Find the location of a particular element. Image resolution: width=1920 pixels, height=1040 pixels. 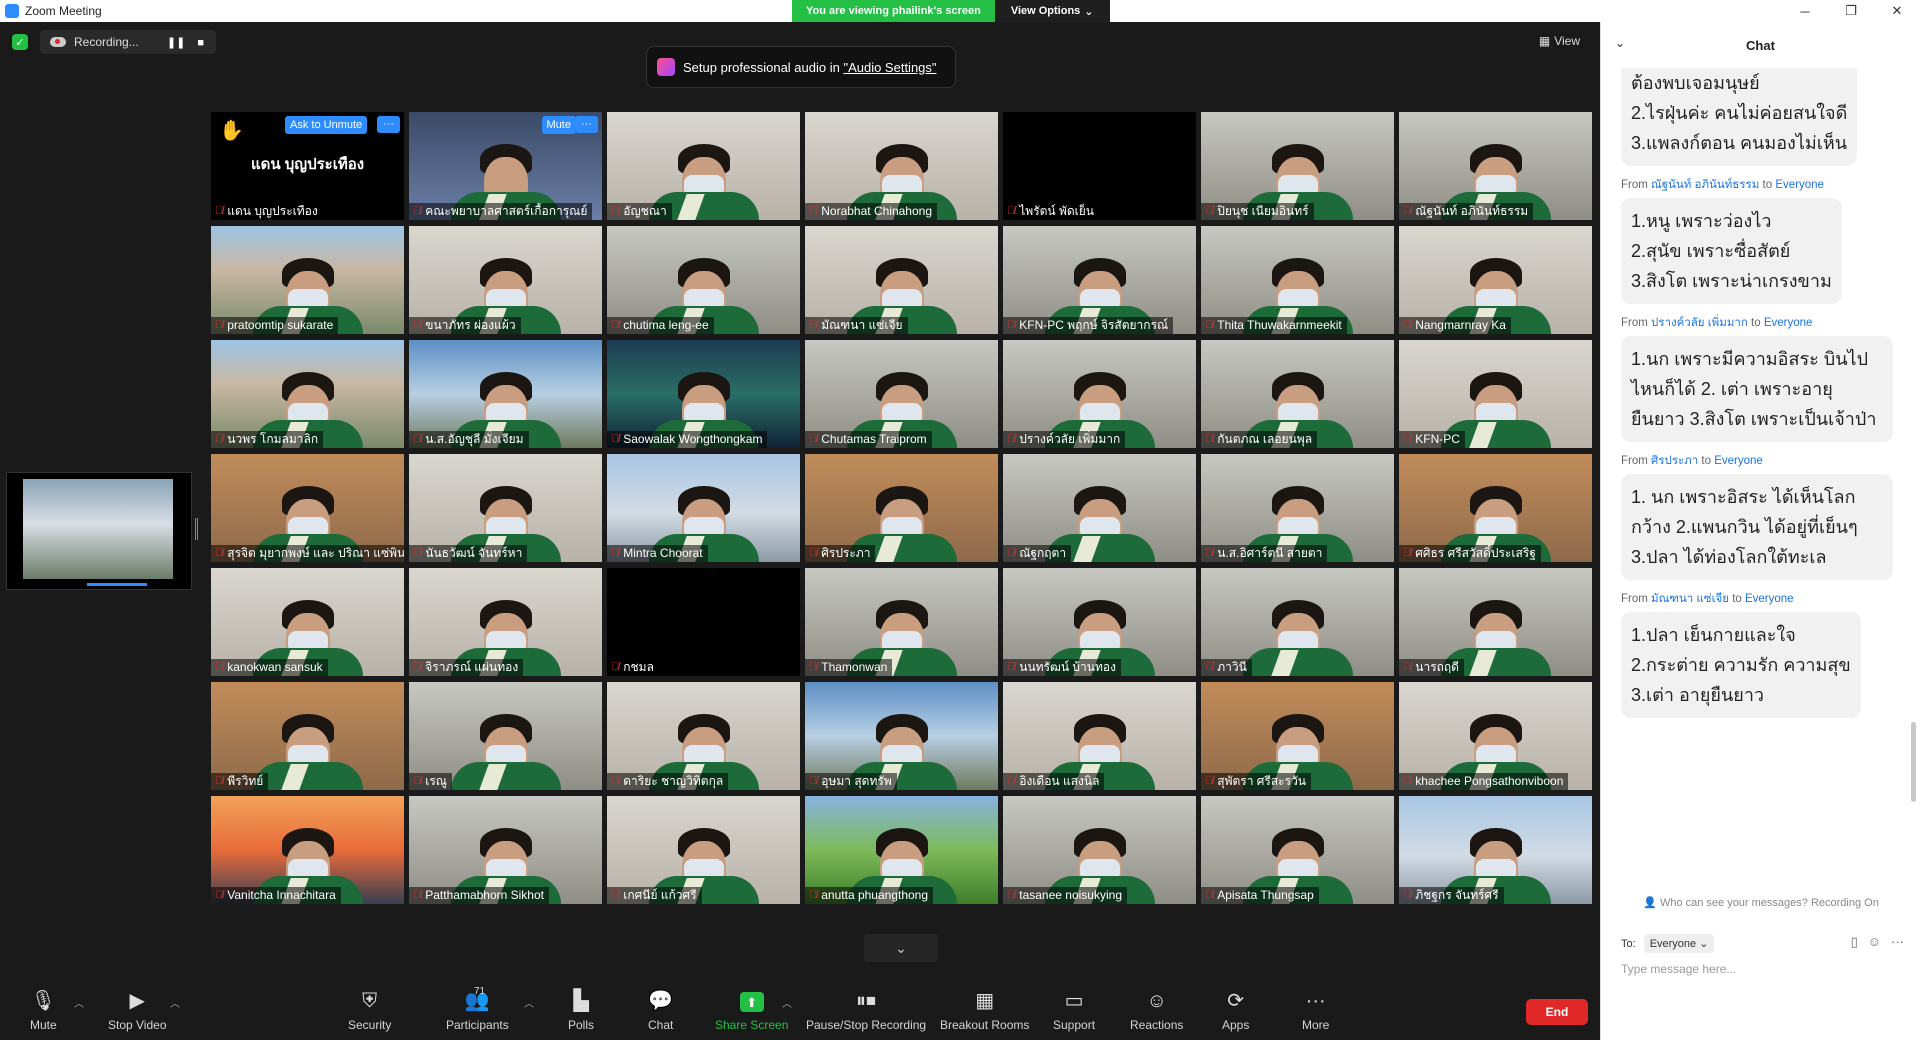

participant-video-tile: 🎙̸ tasanee noisukying is located at coordinates (1099, 850).